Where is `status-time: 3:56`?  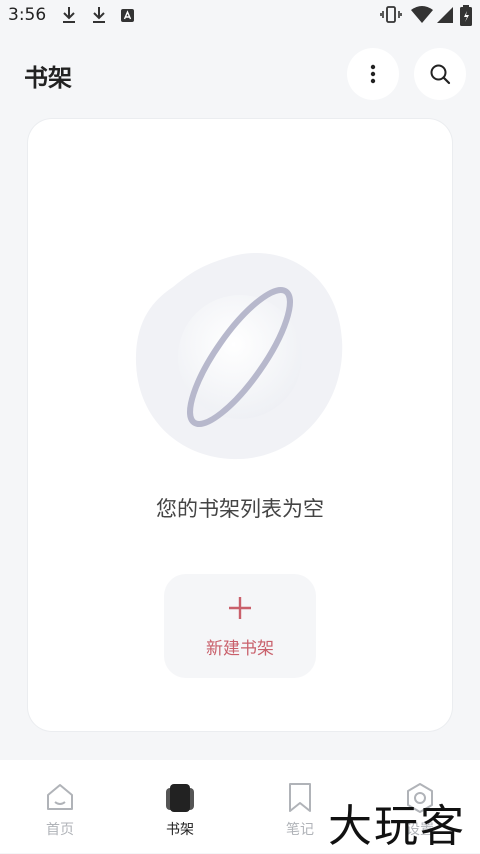 status-time: 3:56 is located at coordinates (27, 15).